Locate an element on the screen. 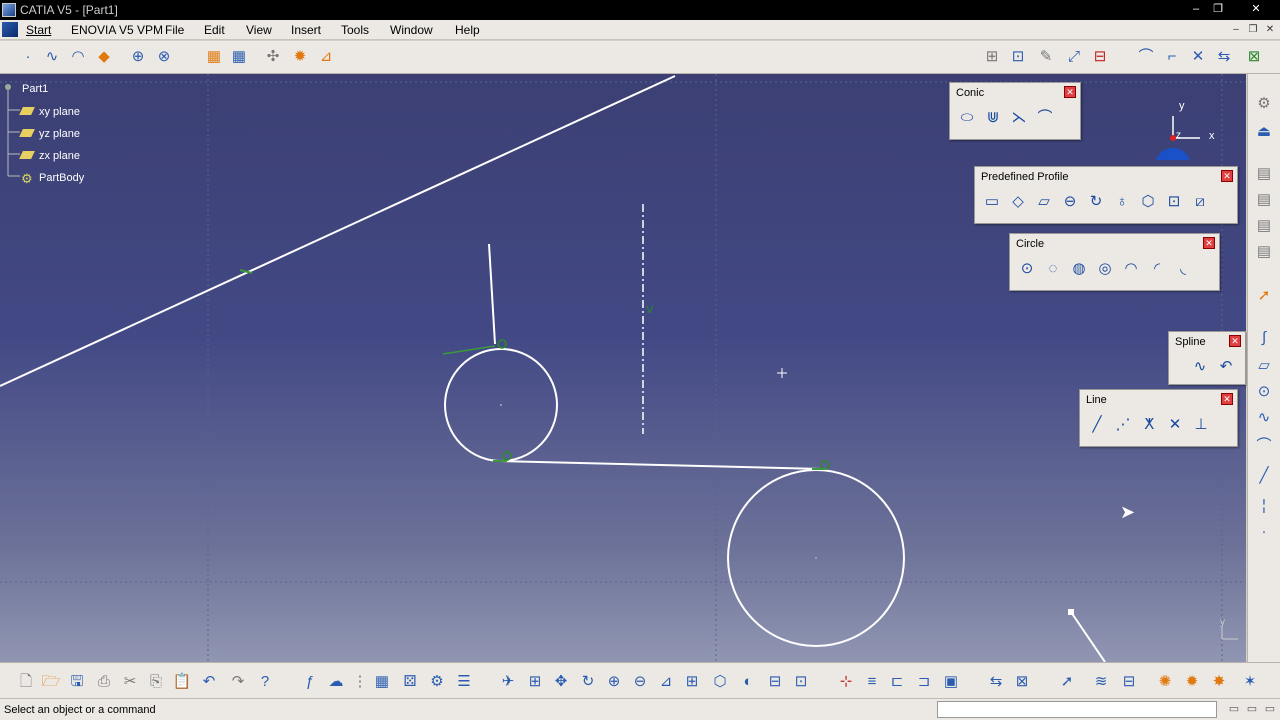 The image size is (1280, 720). list-icon: ☰ is located at coordinates (464, 682).